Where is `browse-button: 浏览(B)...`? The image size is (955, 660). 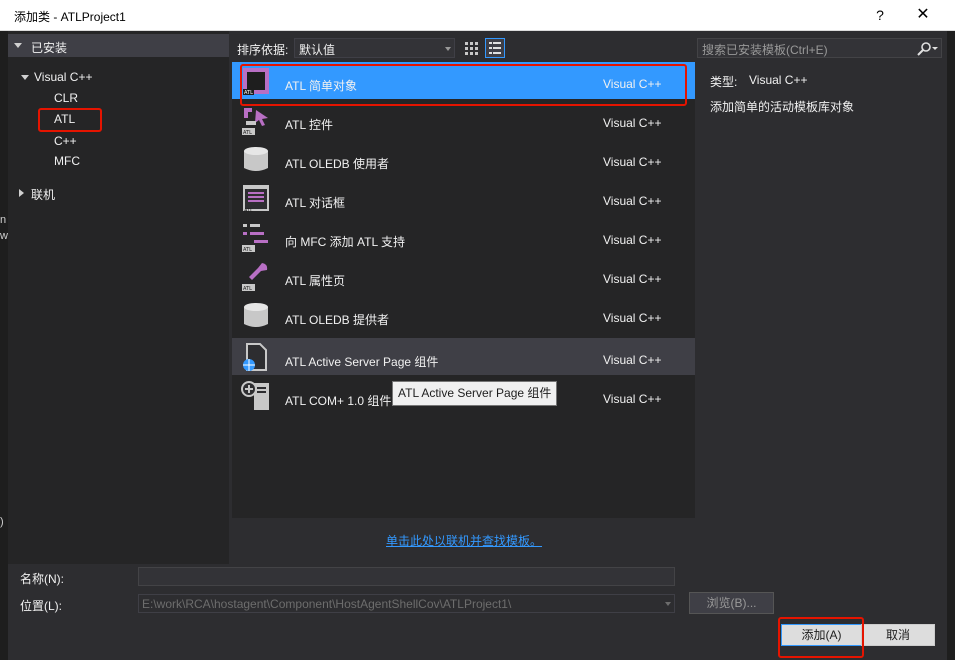
browse-button: 浏览(B)... is located at coordinates (731, 603).